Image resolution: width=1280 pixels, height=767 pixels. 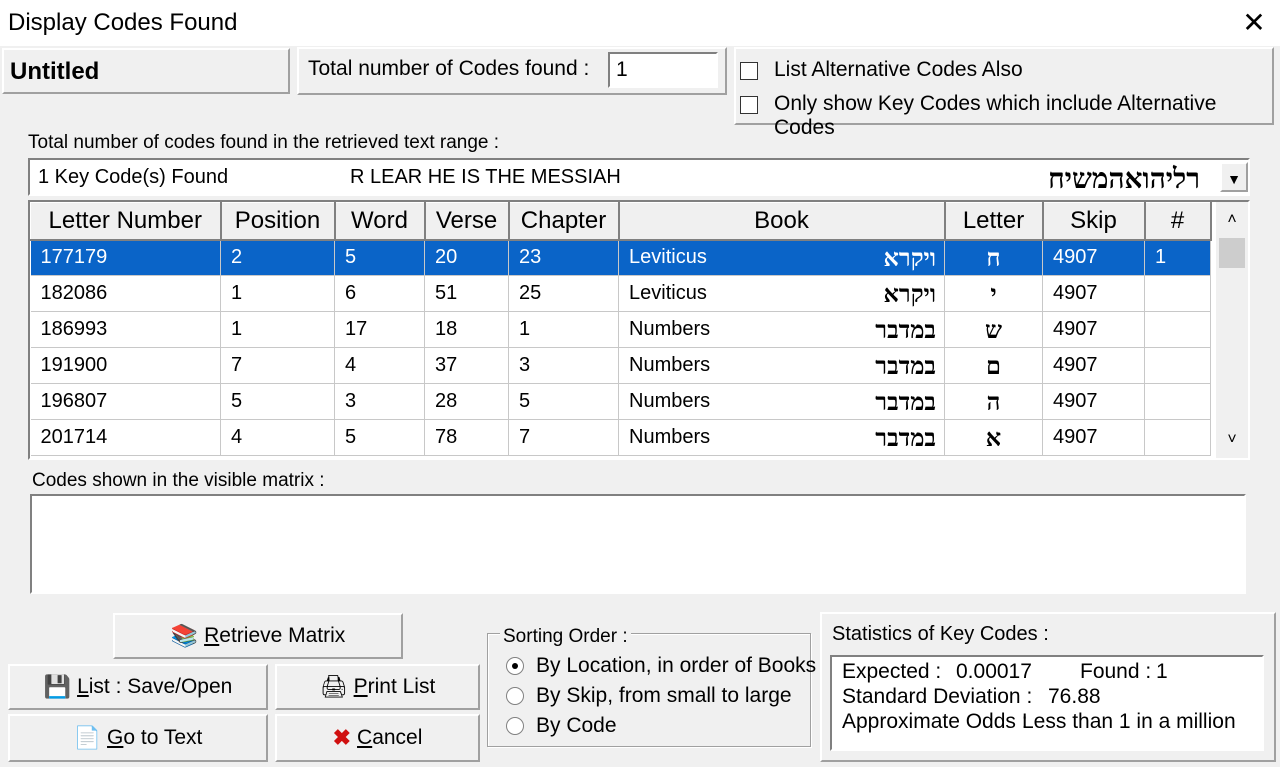 I want to click on cell-verse: 78, so click(x=466, y=437).